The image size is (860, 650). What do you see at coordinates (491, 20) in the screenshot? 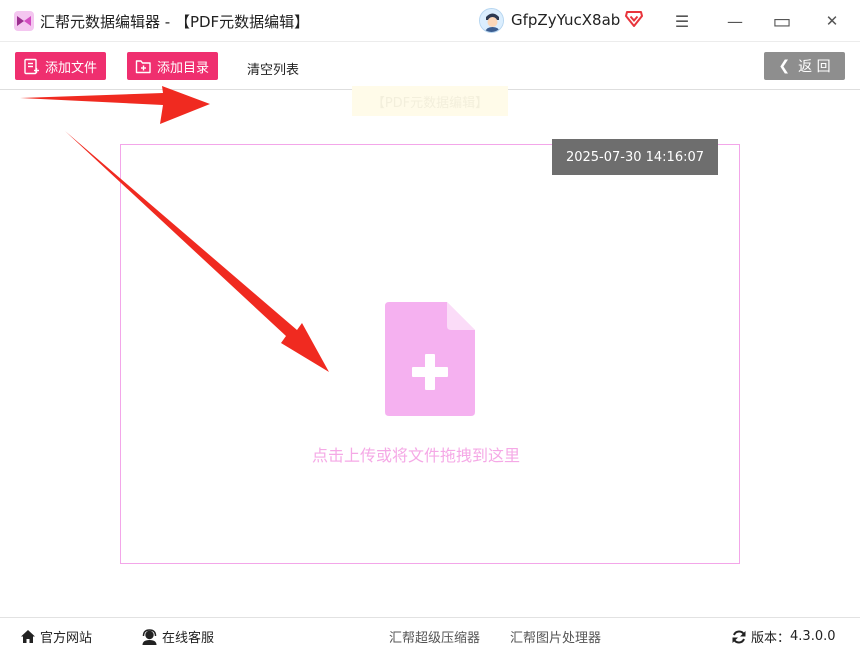
I see `avatar-icon` at bounding box center [491, 20].